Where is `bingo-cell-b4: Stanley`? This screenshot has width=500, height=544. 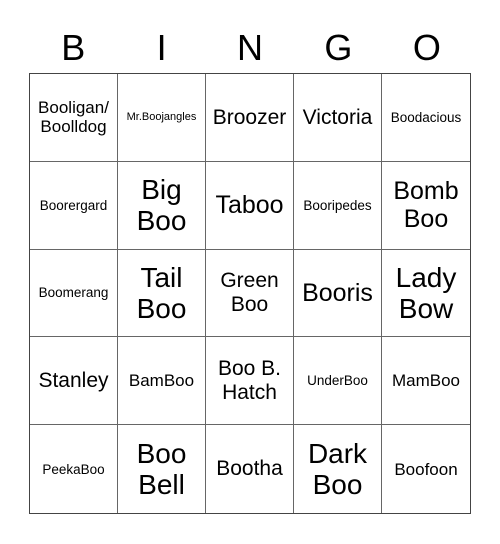 bingo-cell-b4: Stanley is located at coordinates (74, 381).